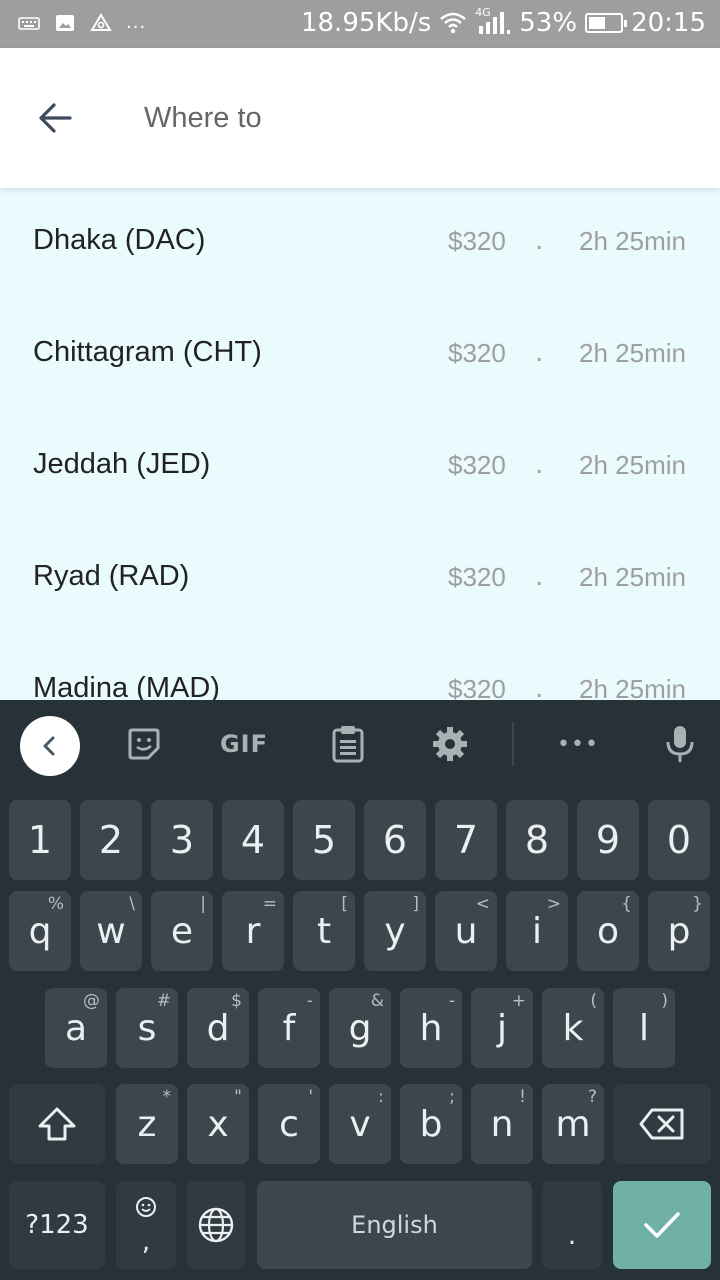 The width and height of the screenshot is (720, 1280). I want to click on key-d: d $, so click(218, 1028).